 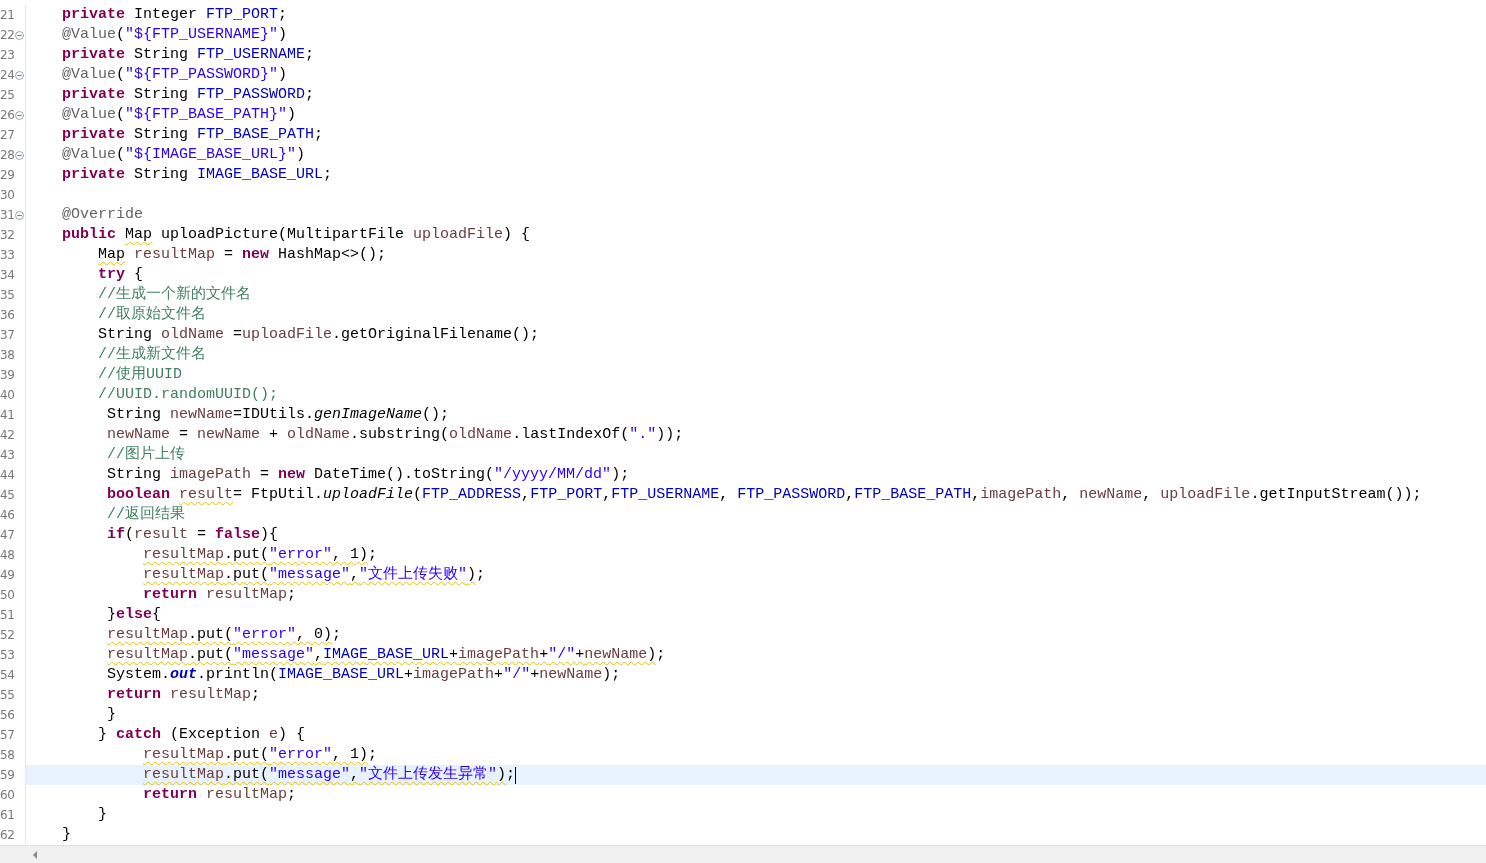 What do you see at coordinates (743, 854) in the screenshot?
I see `horizontal-scrollbar` at bounding box center [743, 854].